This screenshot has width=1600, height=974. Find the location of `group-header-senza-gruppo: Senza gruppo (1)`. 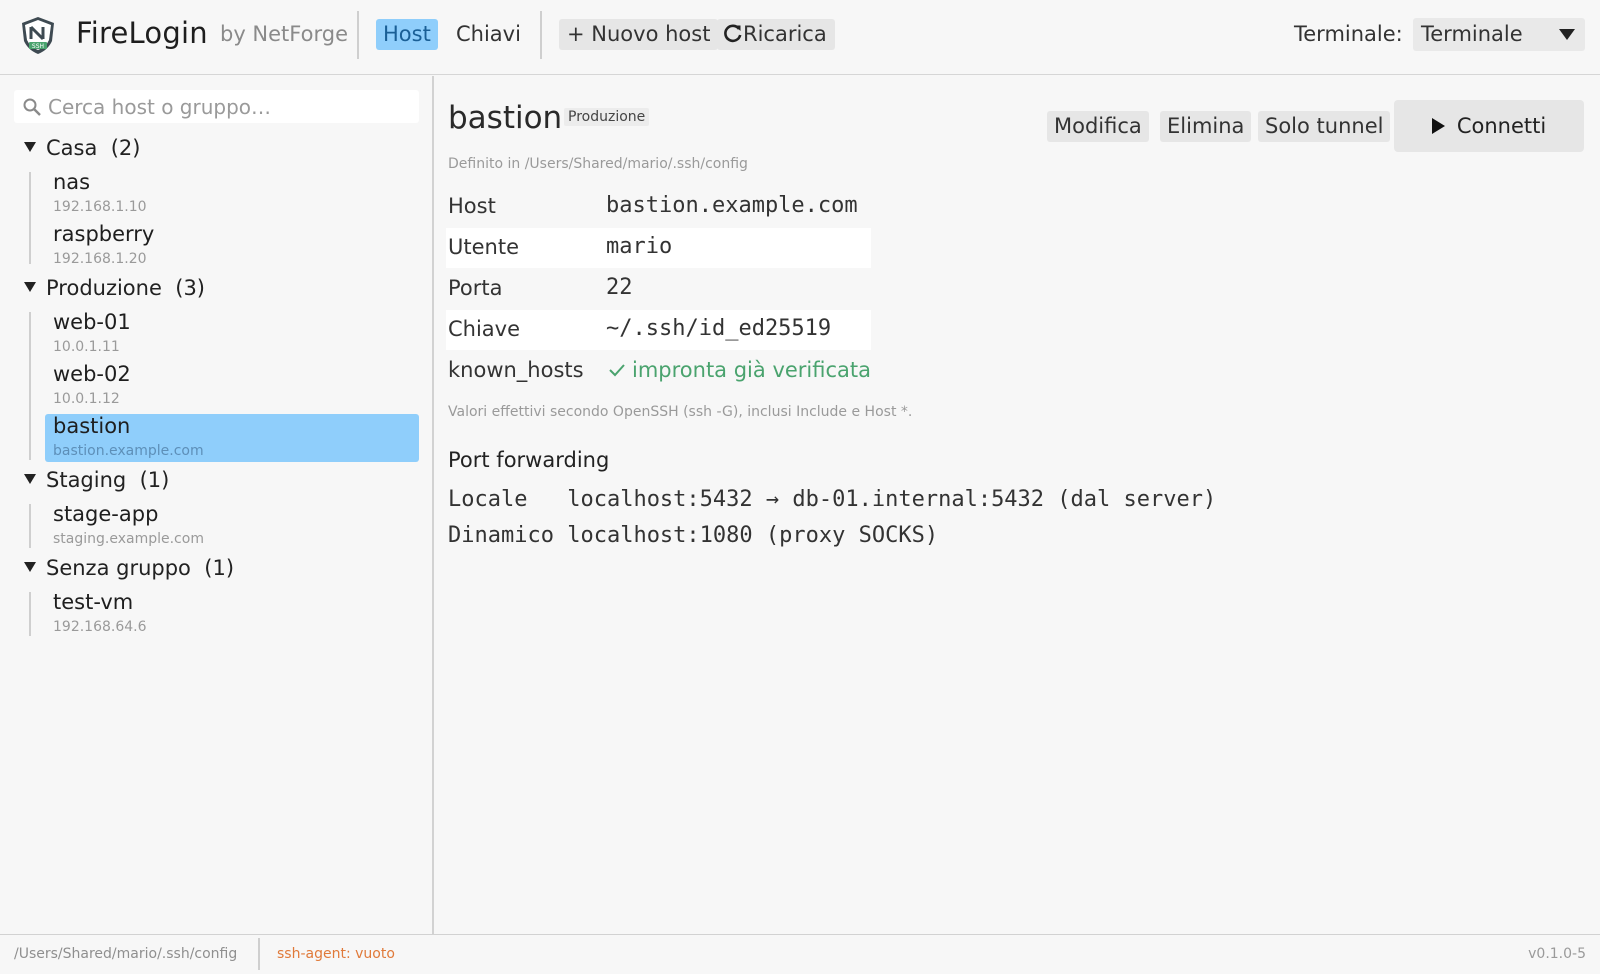

group-header-senza-gruppo: Senza gruppo (1) is located at coordinates (129, 568).